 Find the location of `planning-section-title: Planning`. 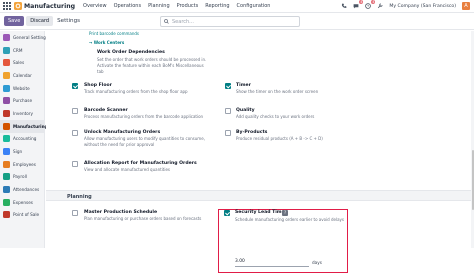

planning-section-title: Planning is located at coordinates (79, 196).